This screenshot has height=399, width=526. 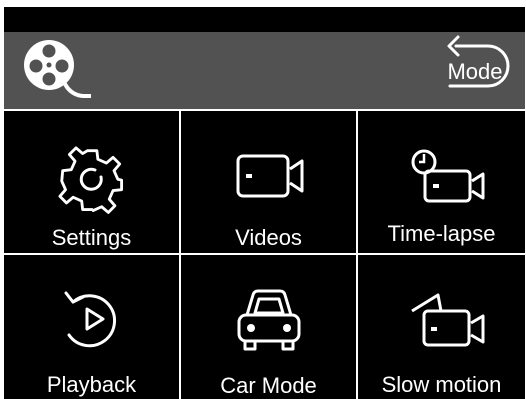 I want to click on menu-tile-playback: Playback, so click(x=91, y=327).